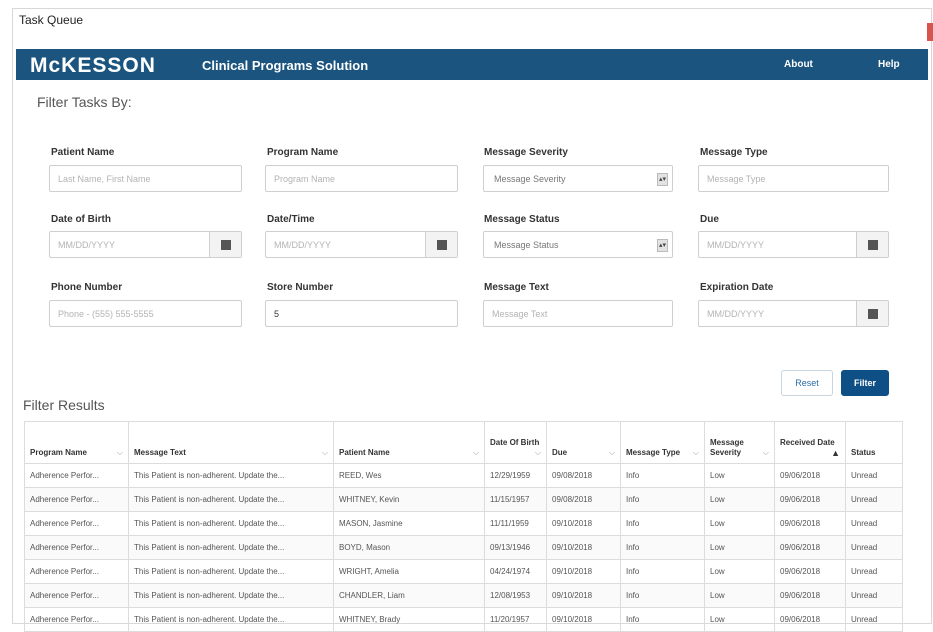  What do you see at coordinates (409, 523) in the screenshot?
I see `patient-name-cell: MASON, Jasmine` at bounding box center [409, 523].